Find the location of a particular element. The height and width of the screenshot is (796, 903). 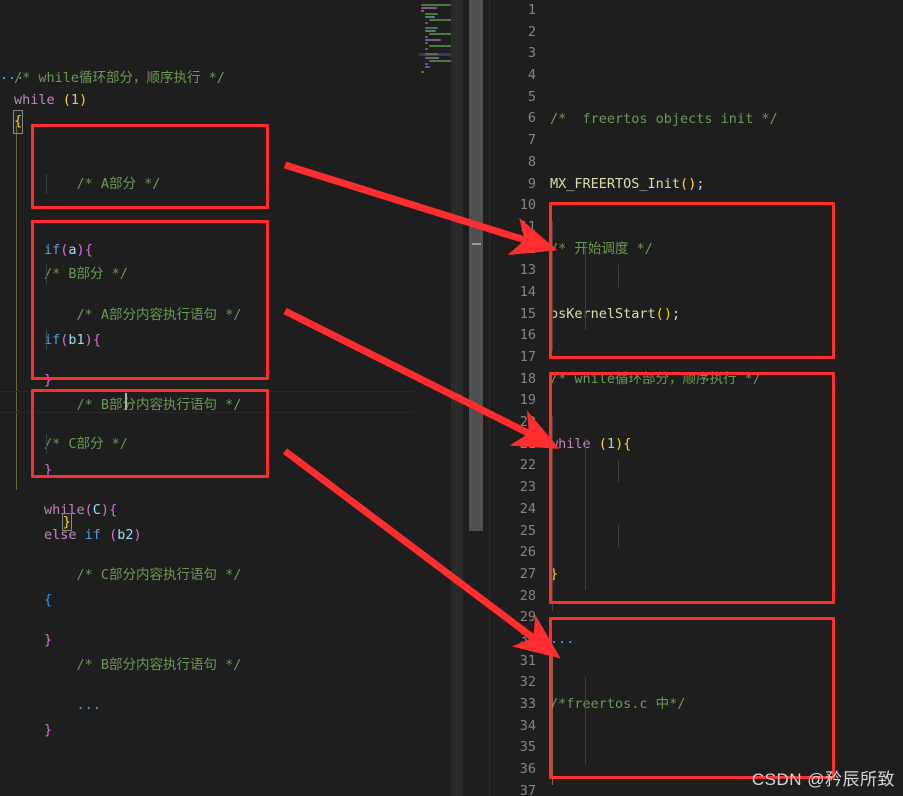

comment-part-c-body: /* C部分内容执行语句 */ is located at coordinates (143, 574).